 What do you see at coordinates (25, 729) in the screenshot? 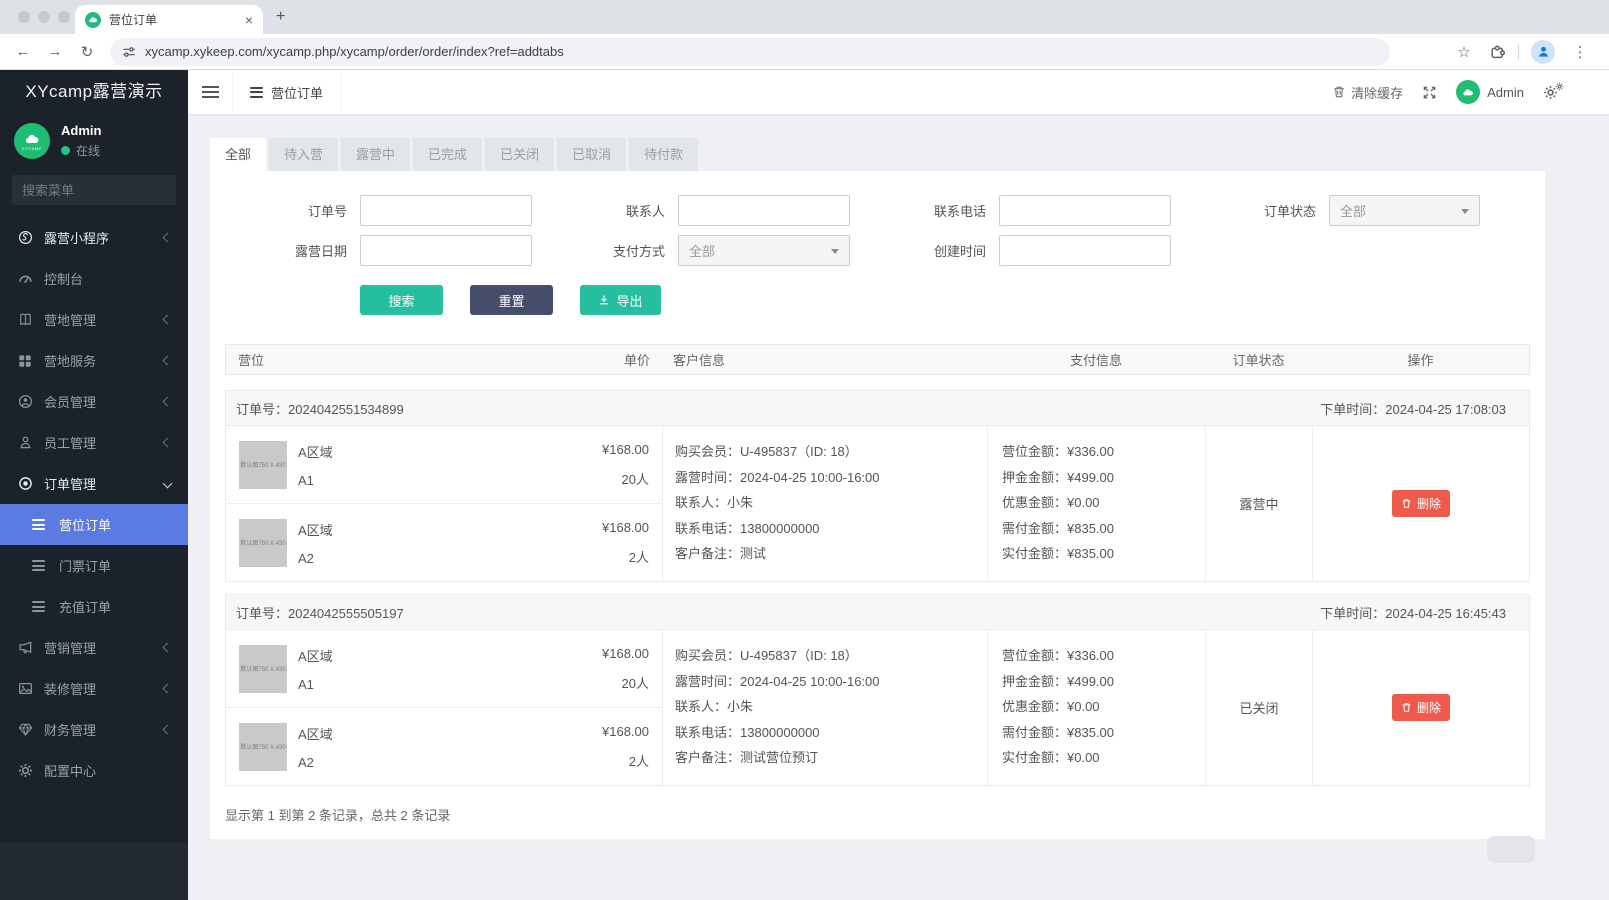
I see `gem-icon` at bounding box center [25, 729].